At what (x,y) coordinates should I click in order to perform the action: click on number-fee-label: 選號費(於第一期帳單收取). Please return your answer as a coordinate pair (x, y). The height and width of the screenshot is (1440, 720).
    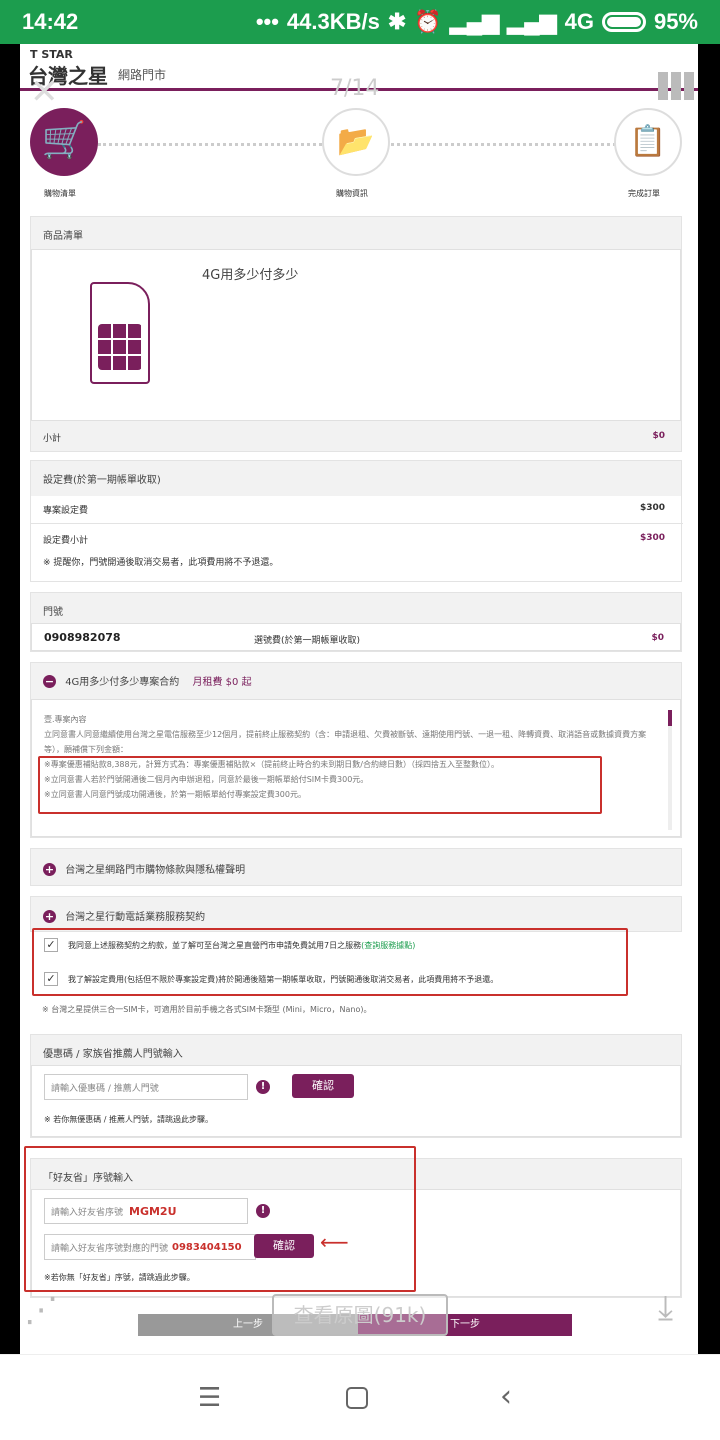
    Looking at the image, I should click on (307, 641).